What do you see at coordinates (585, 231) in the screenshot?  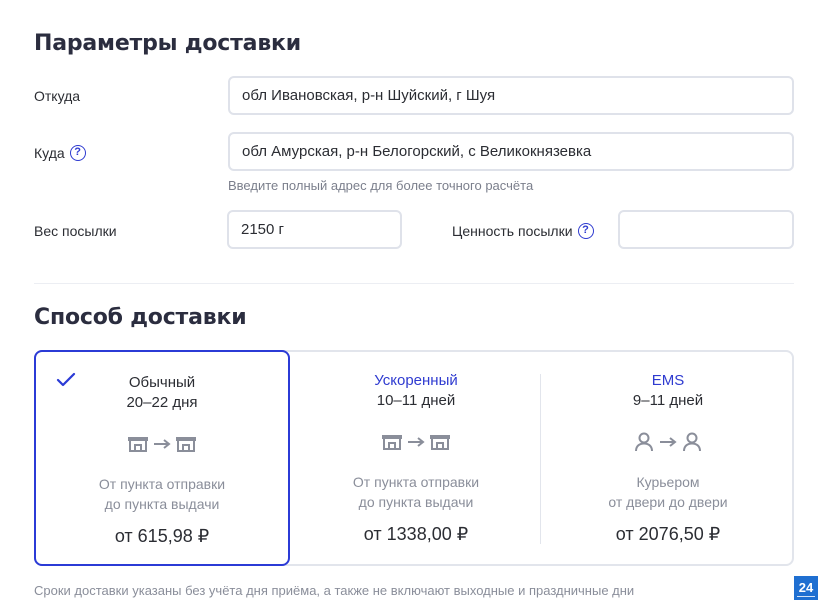 I see `value-help-icon: ?` at bounding box center [585, 231].